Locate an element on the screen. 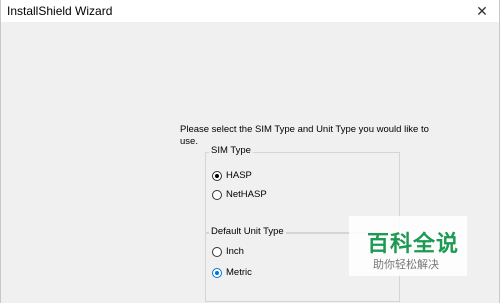  radio-hasp-control is located at coordinates (217, 175).